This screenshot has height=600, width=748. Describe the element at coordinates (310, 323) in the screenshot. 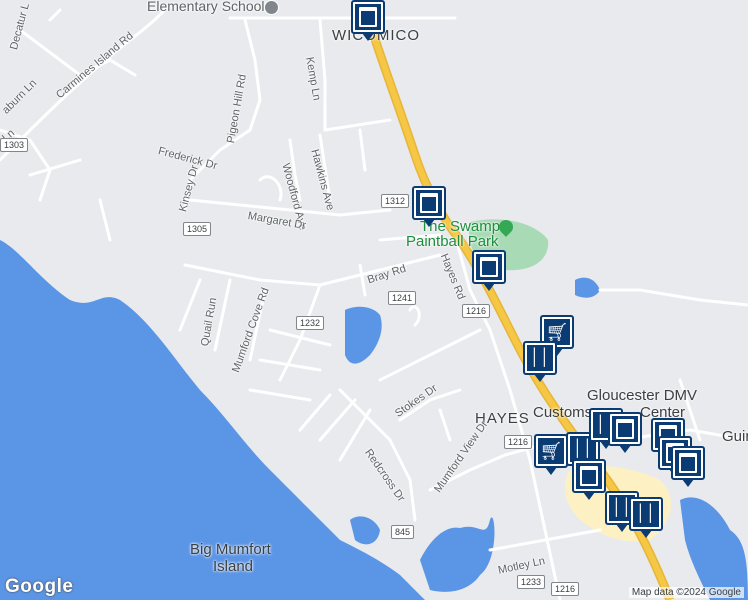

I see `shield-1232: 1232` at that location.